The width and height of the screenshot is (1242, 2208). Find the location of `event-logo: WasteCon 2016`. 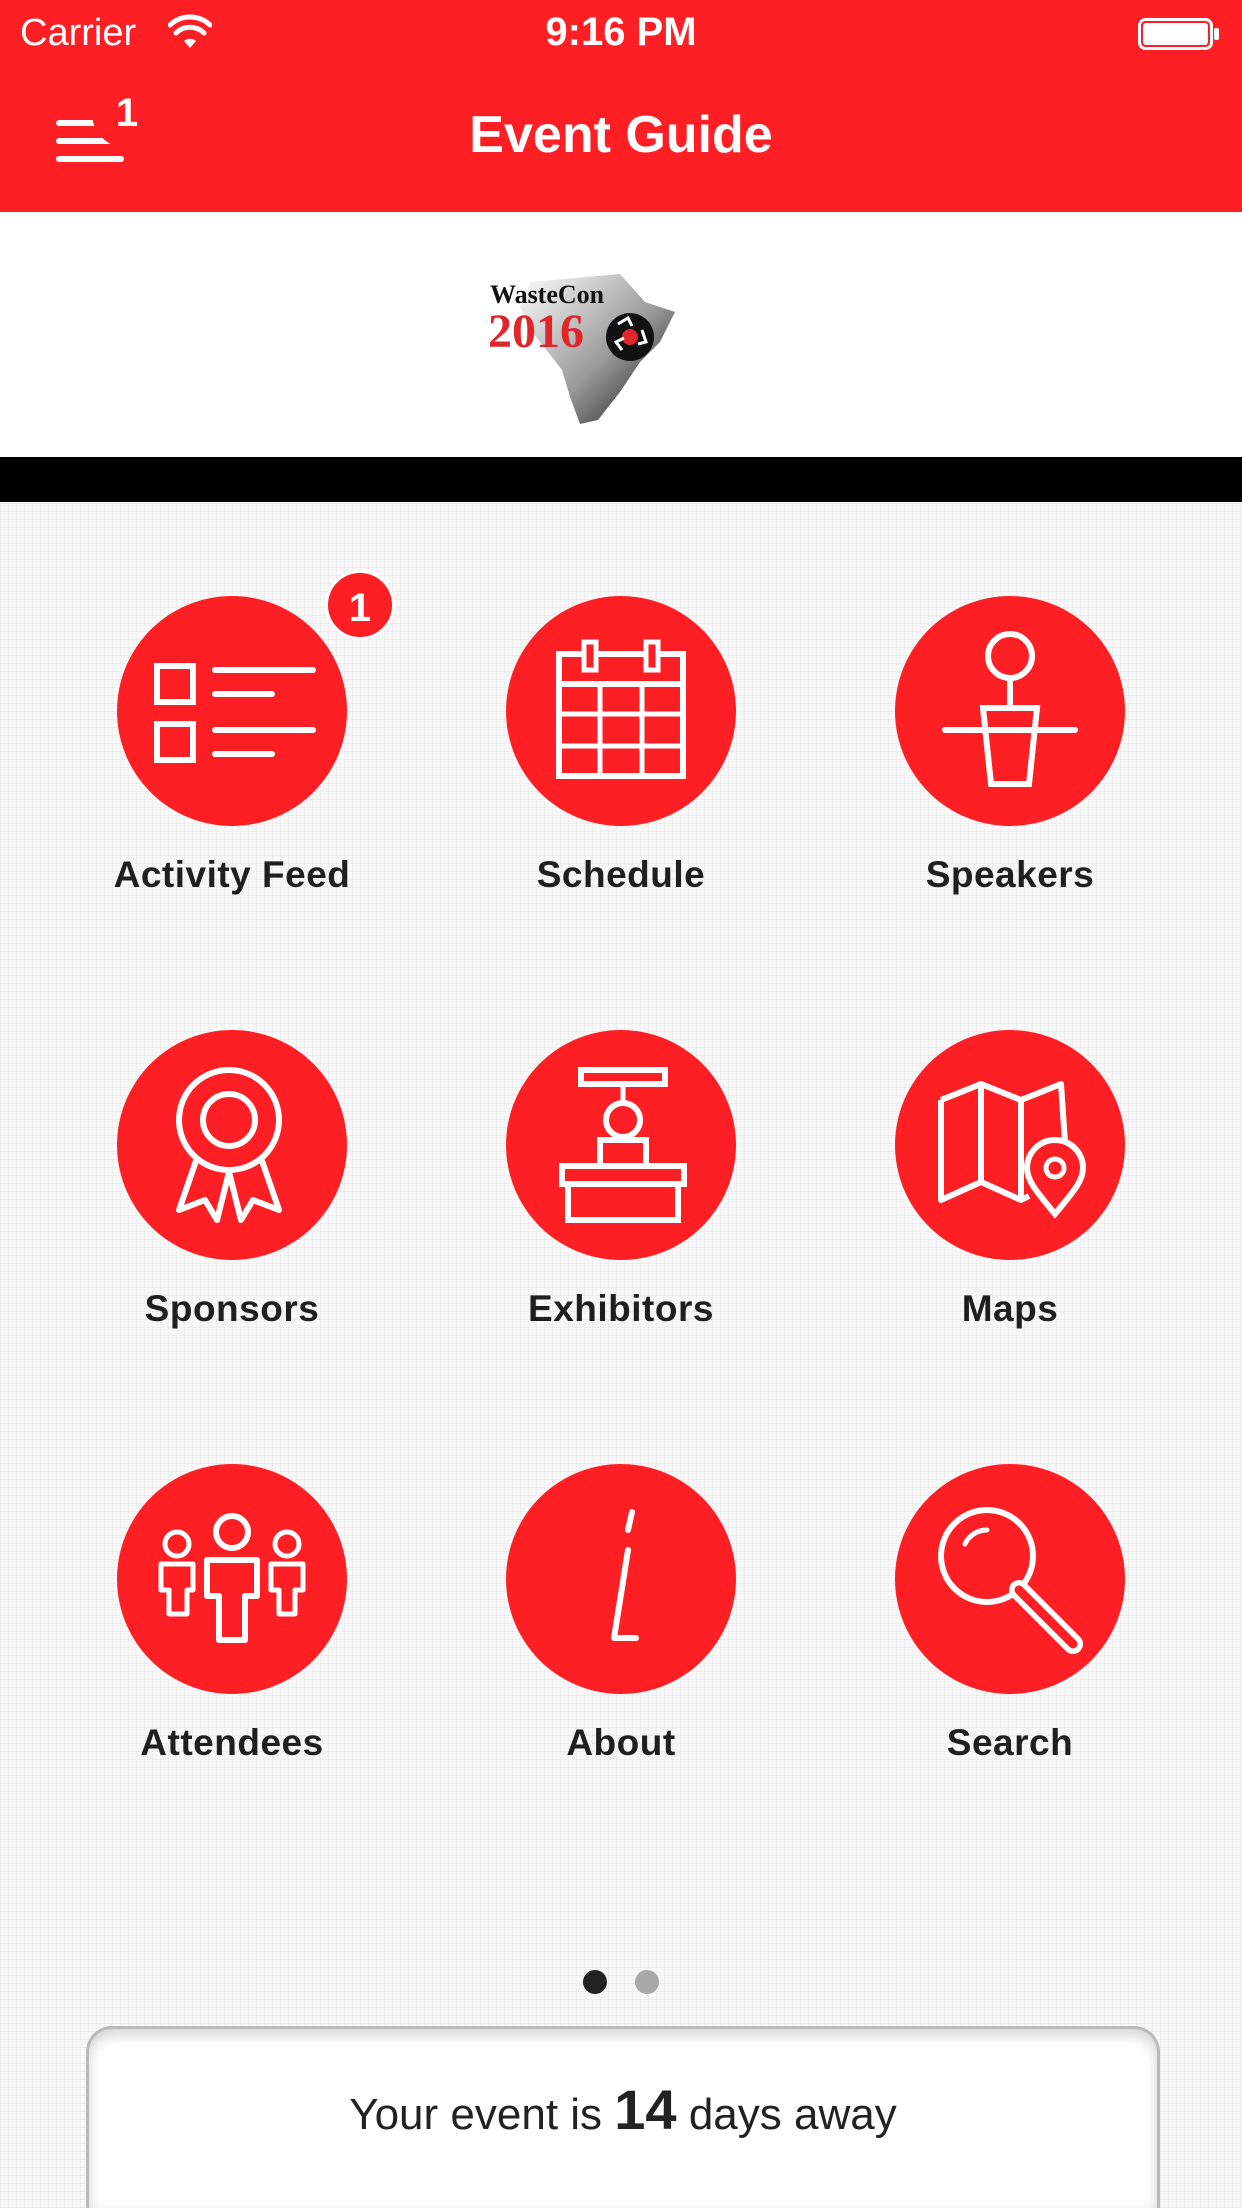

event-logo: WasteCon 2016 is located at coordinates (590, 347).